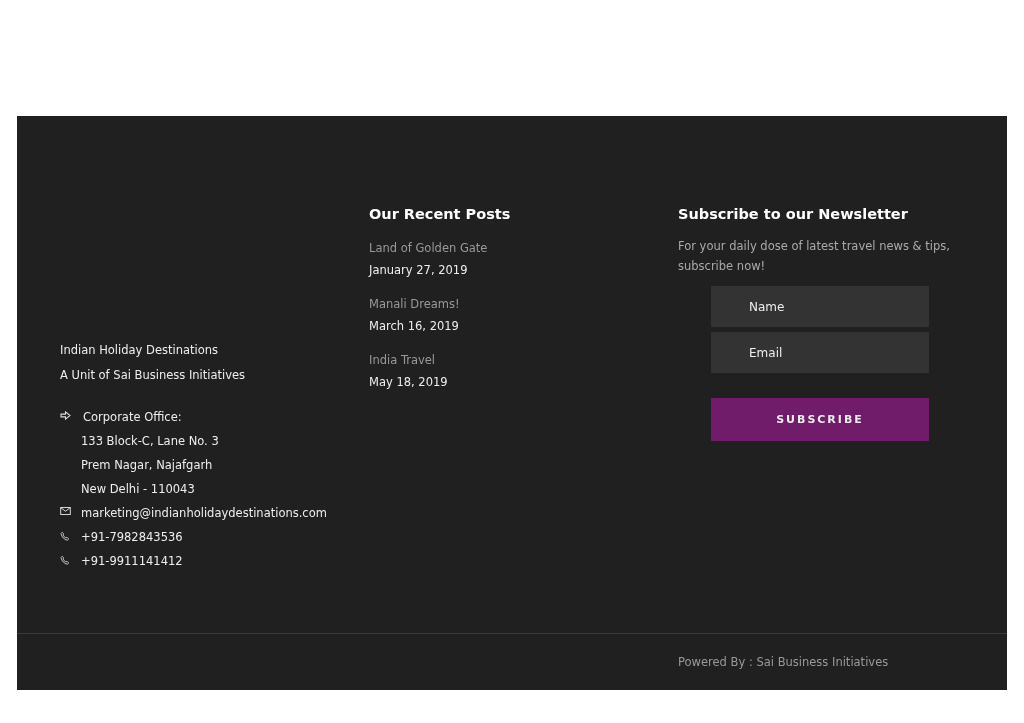  What do you see at coordinates (820, 419) in the screenshot?
I see `subscribe-button: SUBSCRIBE` at bounding box center [820, 419].